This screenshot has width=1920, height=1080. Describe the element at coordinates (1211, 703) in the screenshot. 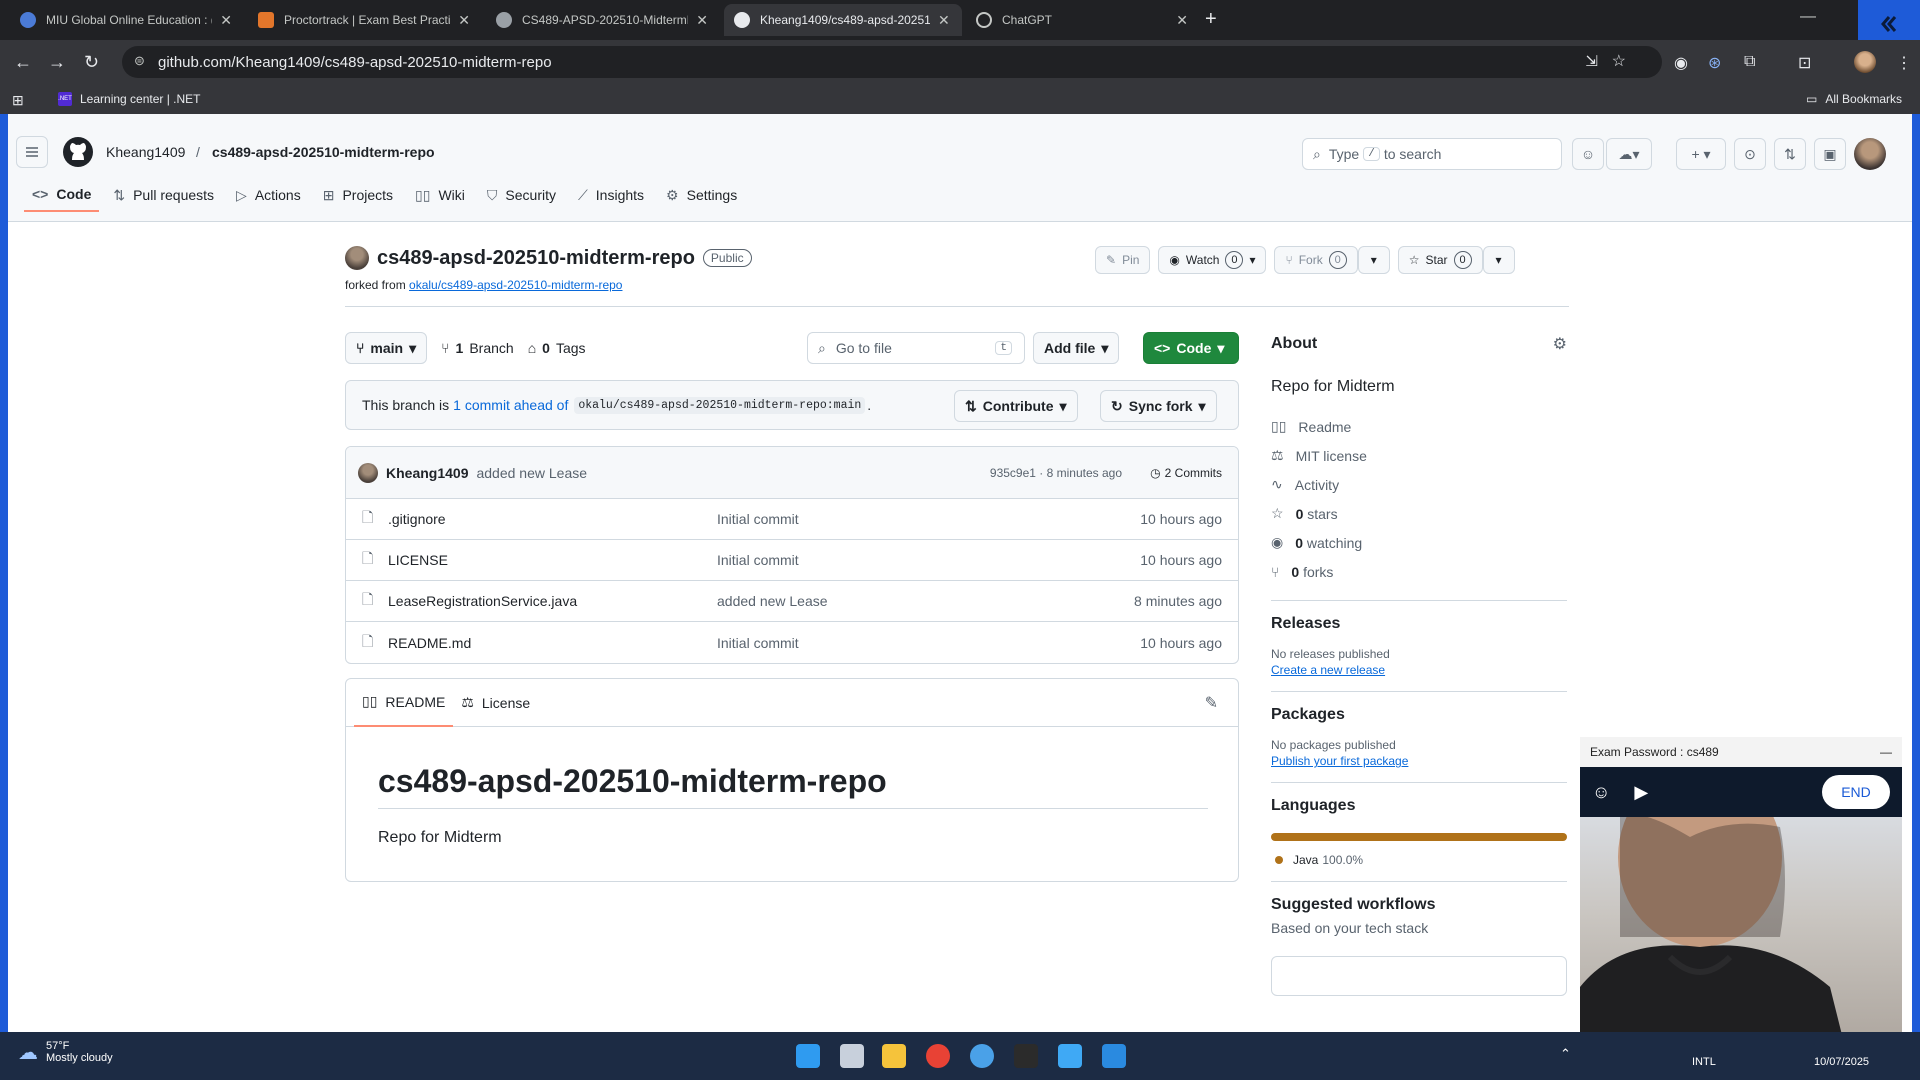

I see `edit-pencil-icon: ✎` at that location.